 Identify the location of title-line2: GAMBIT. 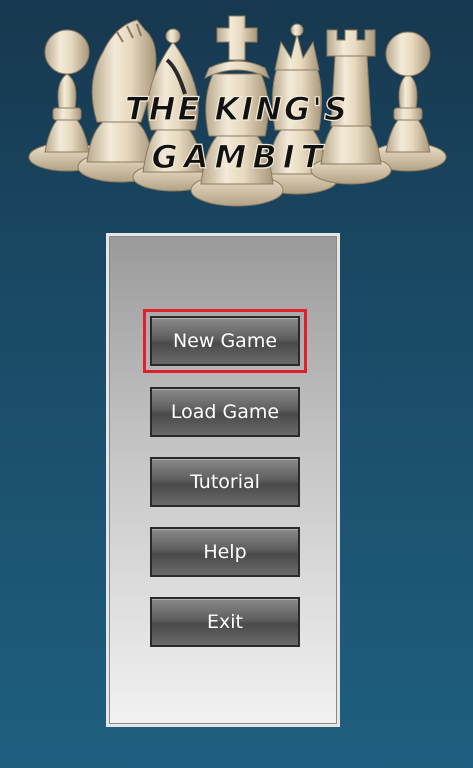
(240, 157).